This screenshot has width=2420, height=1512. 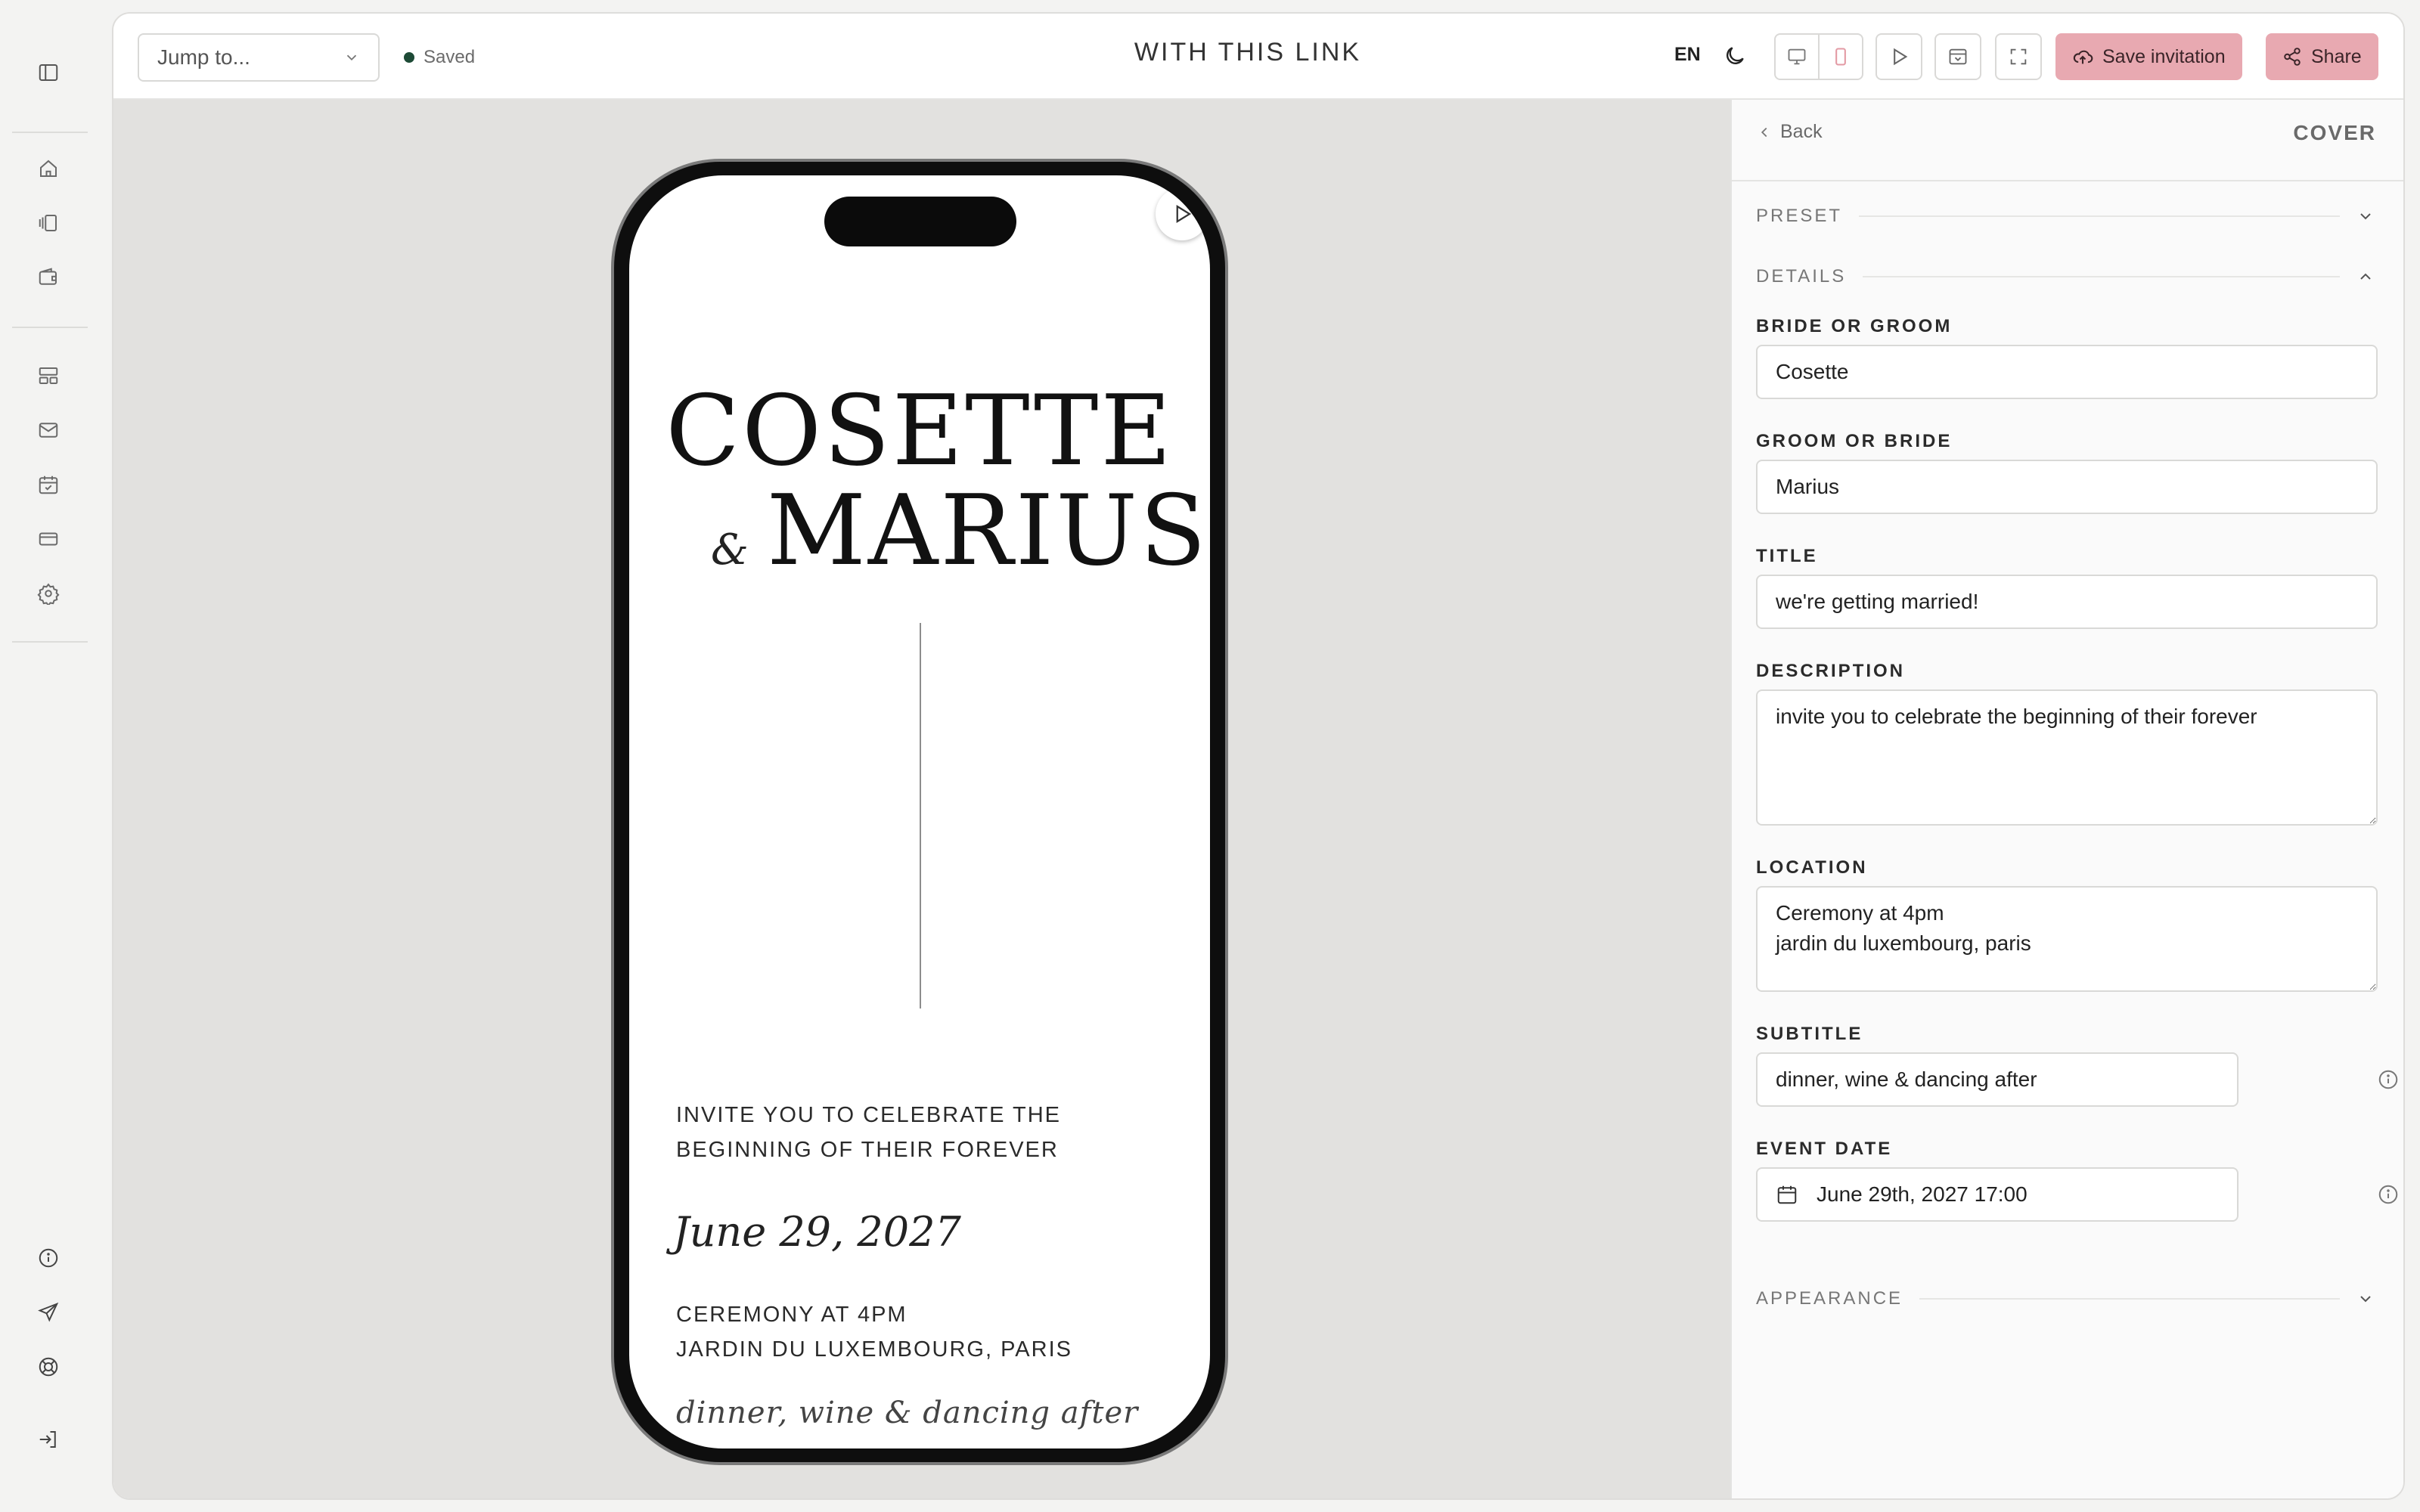 What do you see at coordinates (2083, 57) in the screenshot?
I see `cloud-upload-icon` at bounding box center [2083, 57].